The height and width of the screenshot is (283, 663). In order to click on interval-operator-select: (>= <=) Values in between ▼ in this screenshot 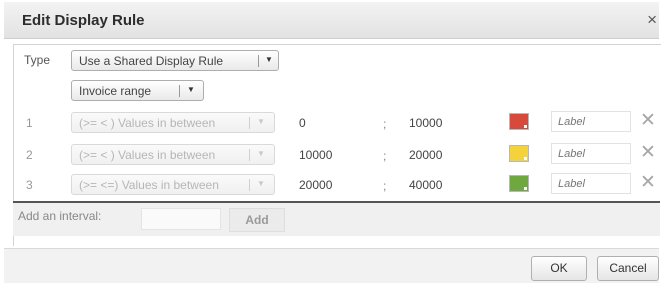, I will do `click(173, 184)`.